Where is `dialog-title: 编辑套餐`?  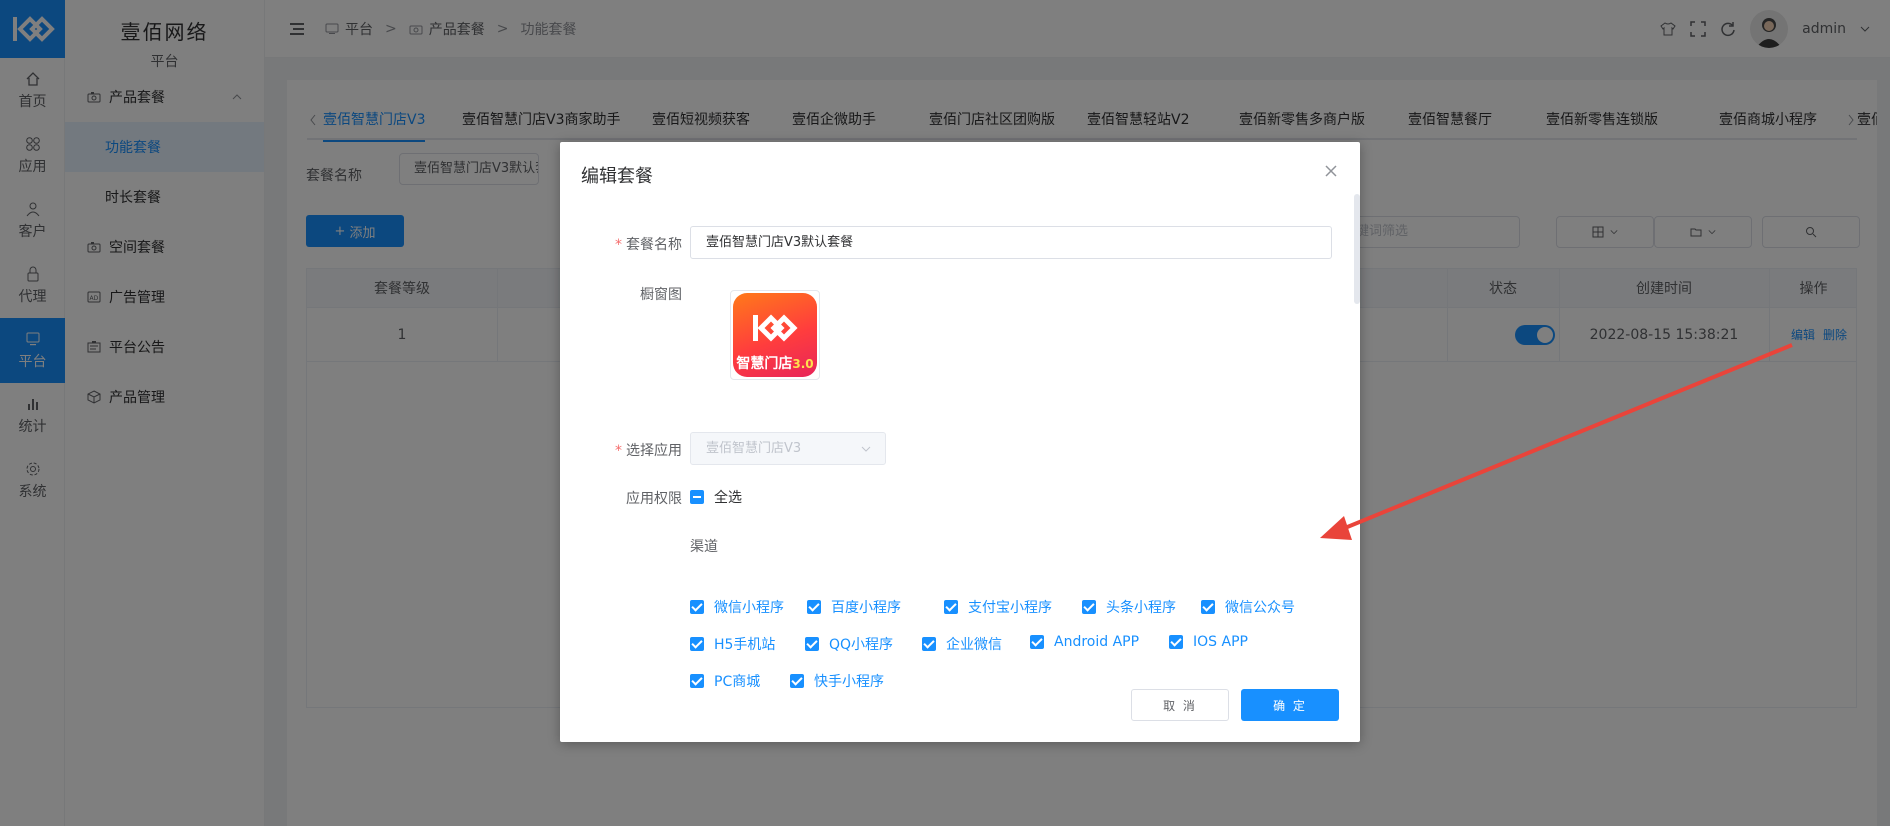 dialog-title: 编辑套餐 is located at coordinates (617, 176).